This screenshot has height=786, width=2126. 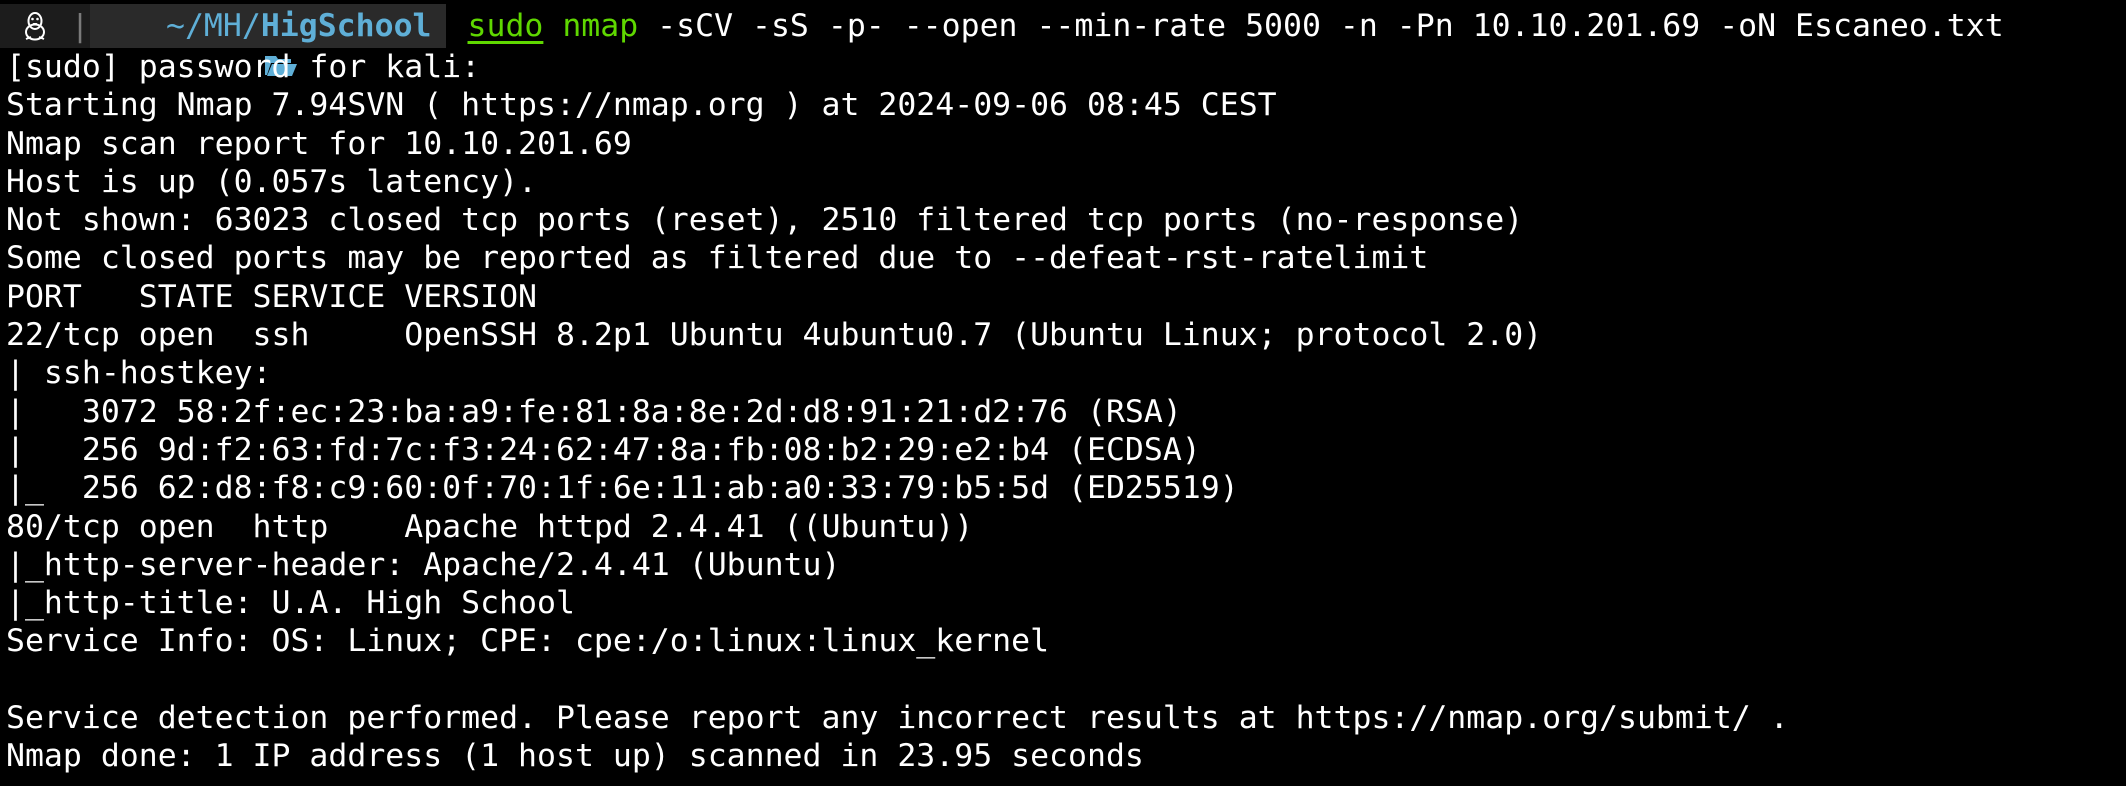 What do you see at coordinates (319, 143) in the screenshot?
I see `output-line: Nmap scan report for 10.10.201.69` at bounding box center [319, 143].